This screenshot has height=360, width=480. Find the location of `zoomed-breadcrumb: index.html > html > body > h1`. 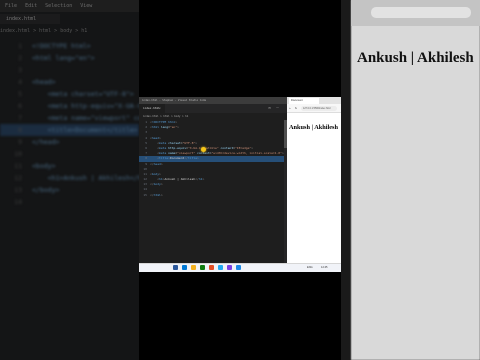

zoomed-breadcrumb: index.html > html > body > h1 is located at coordinates (44, 31).